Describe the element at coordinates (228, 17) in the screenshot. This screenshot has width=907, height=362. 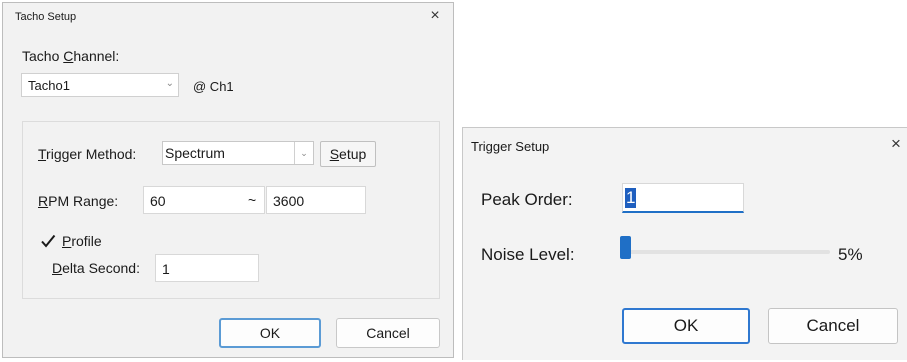
I see `tacho-setup-titlebar: Tacho Setup ×` at that location.